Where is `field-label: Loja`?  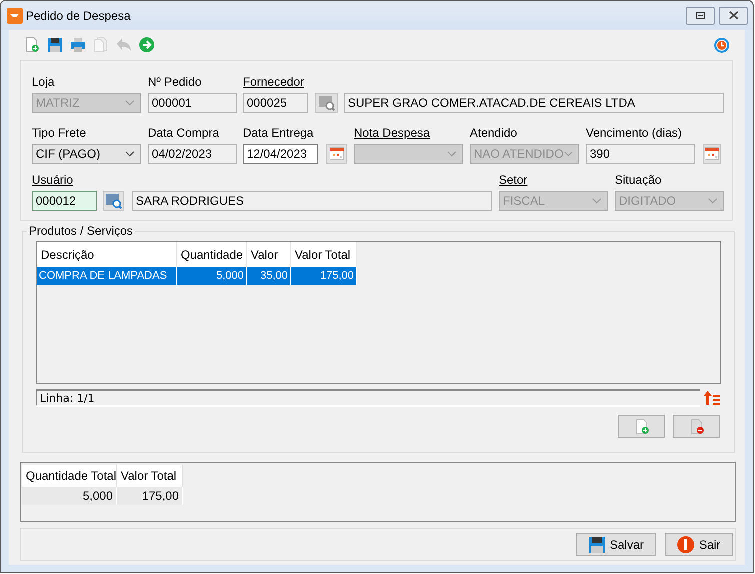 field-label: Loja is located at coordinates (44, 82).